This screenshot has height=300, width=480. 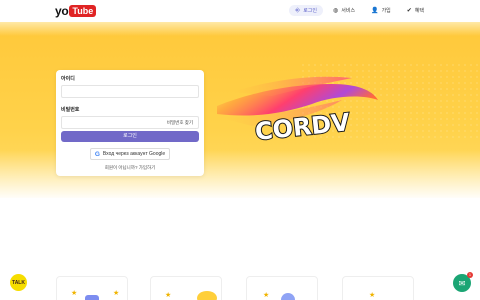 I want to click on nav-signup-label: 가입, so click(x=386, y=11).